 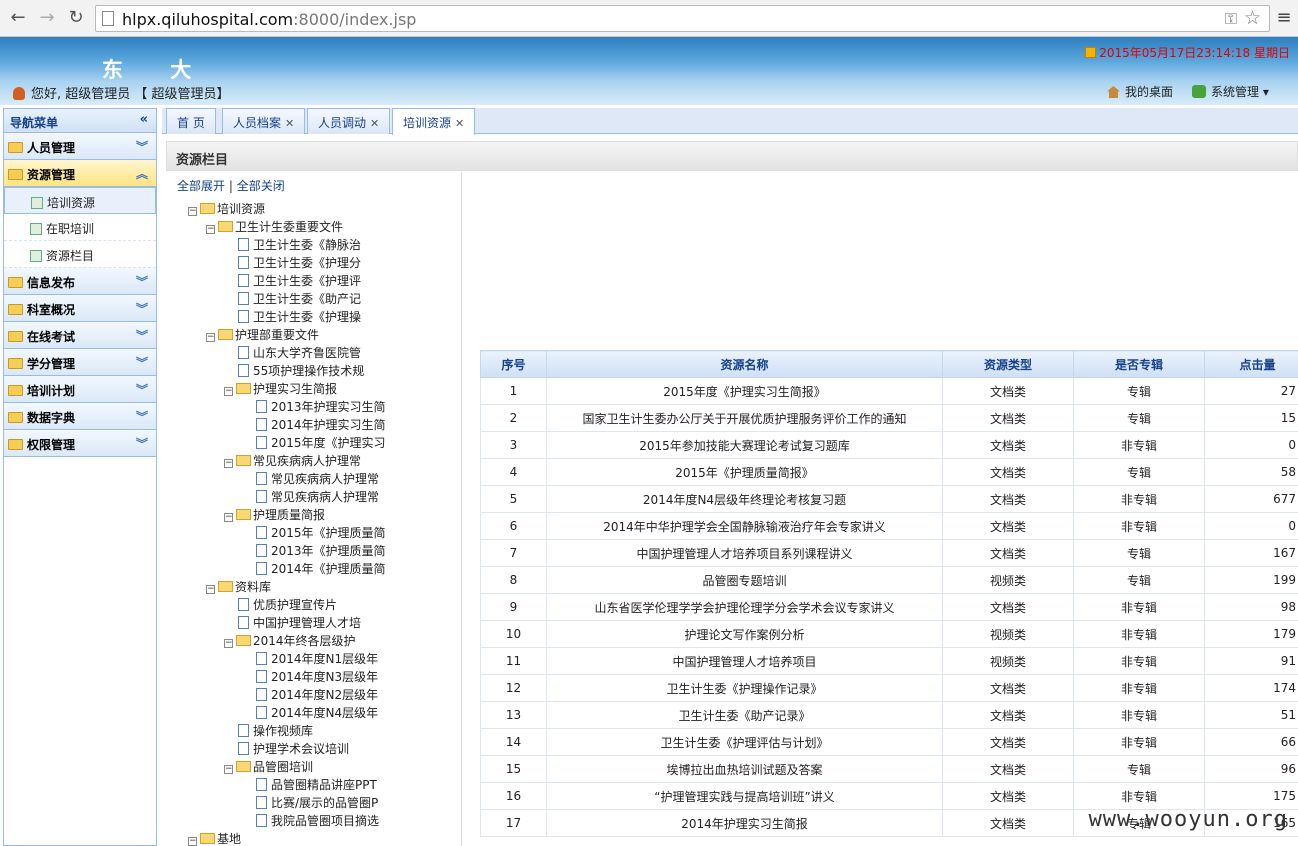 What do you see at coordinates (324, 838) in the screenshot?
I see `tree-folder-node: − 基地` at bounding box center [324, 838].